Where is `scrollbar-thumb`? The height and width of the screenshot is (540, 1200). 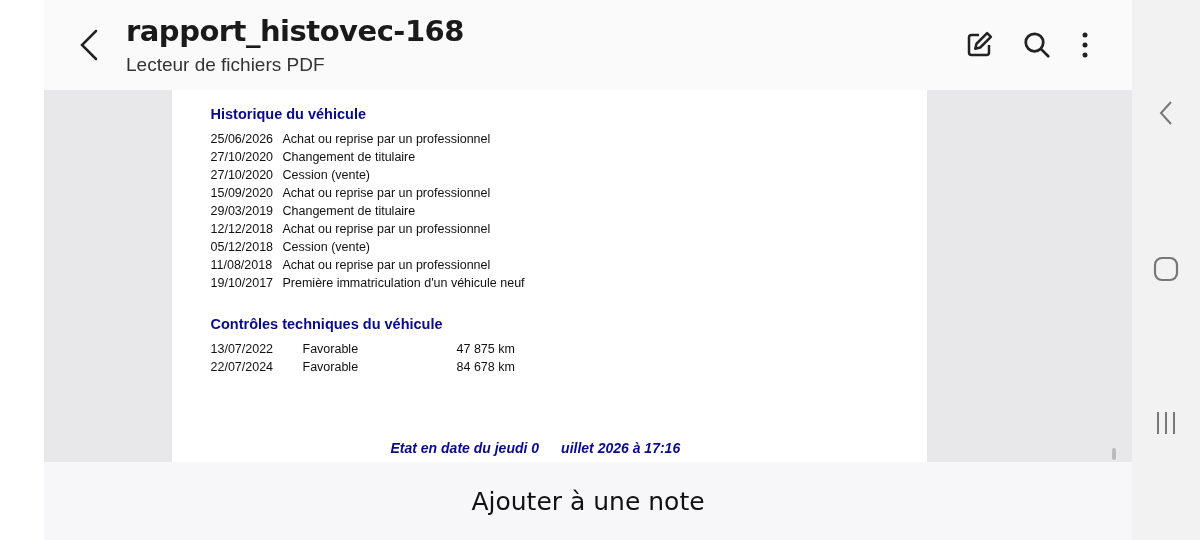
scrollbar-thumb is located at coordinates (1114, 454).